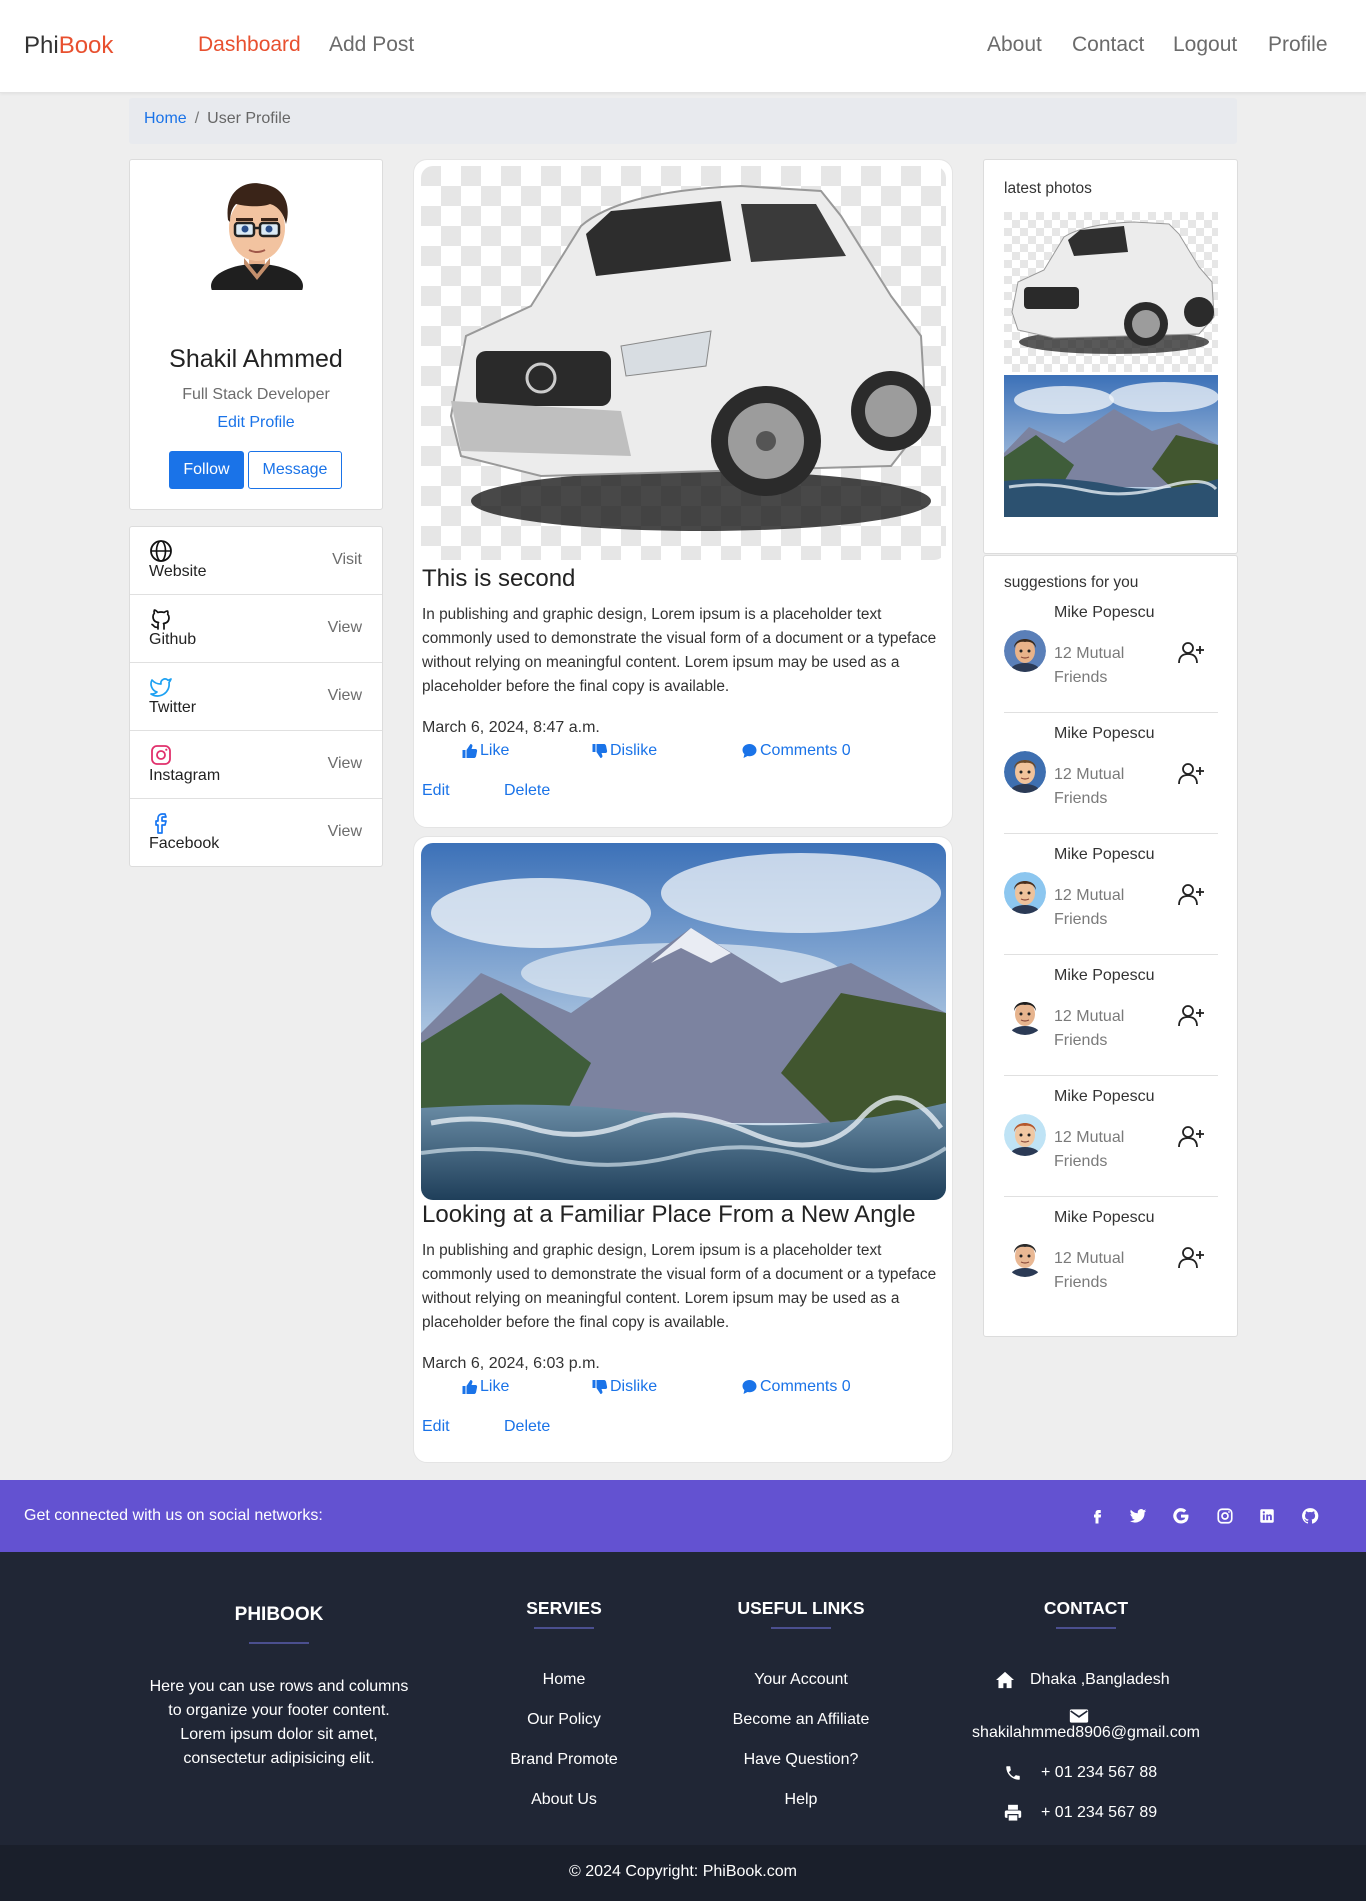  What do you see at coordinates (1111, 292) in the screenshot?
I see `photo-thumb-car` at bounding box center [1111, 292].